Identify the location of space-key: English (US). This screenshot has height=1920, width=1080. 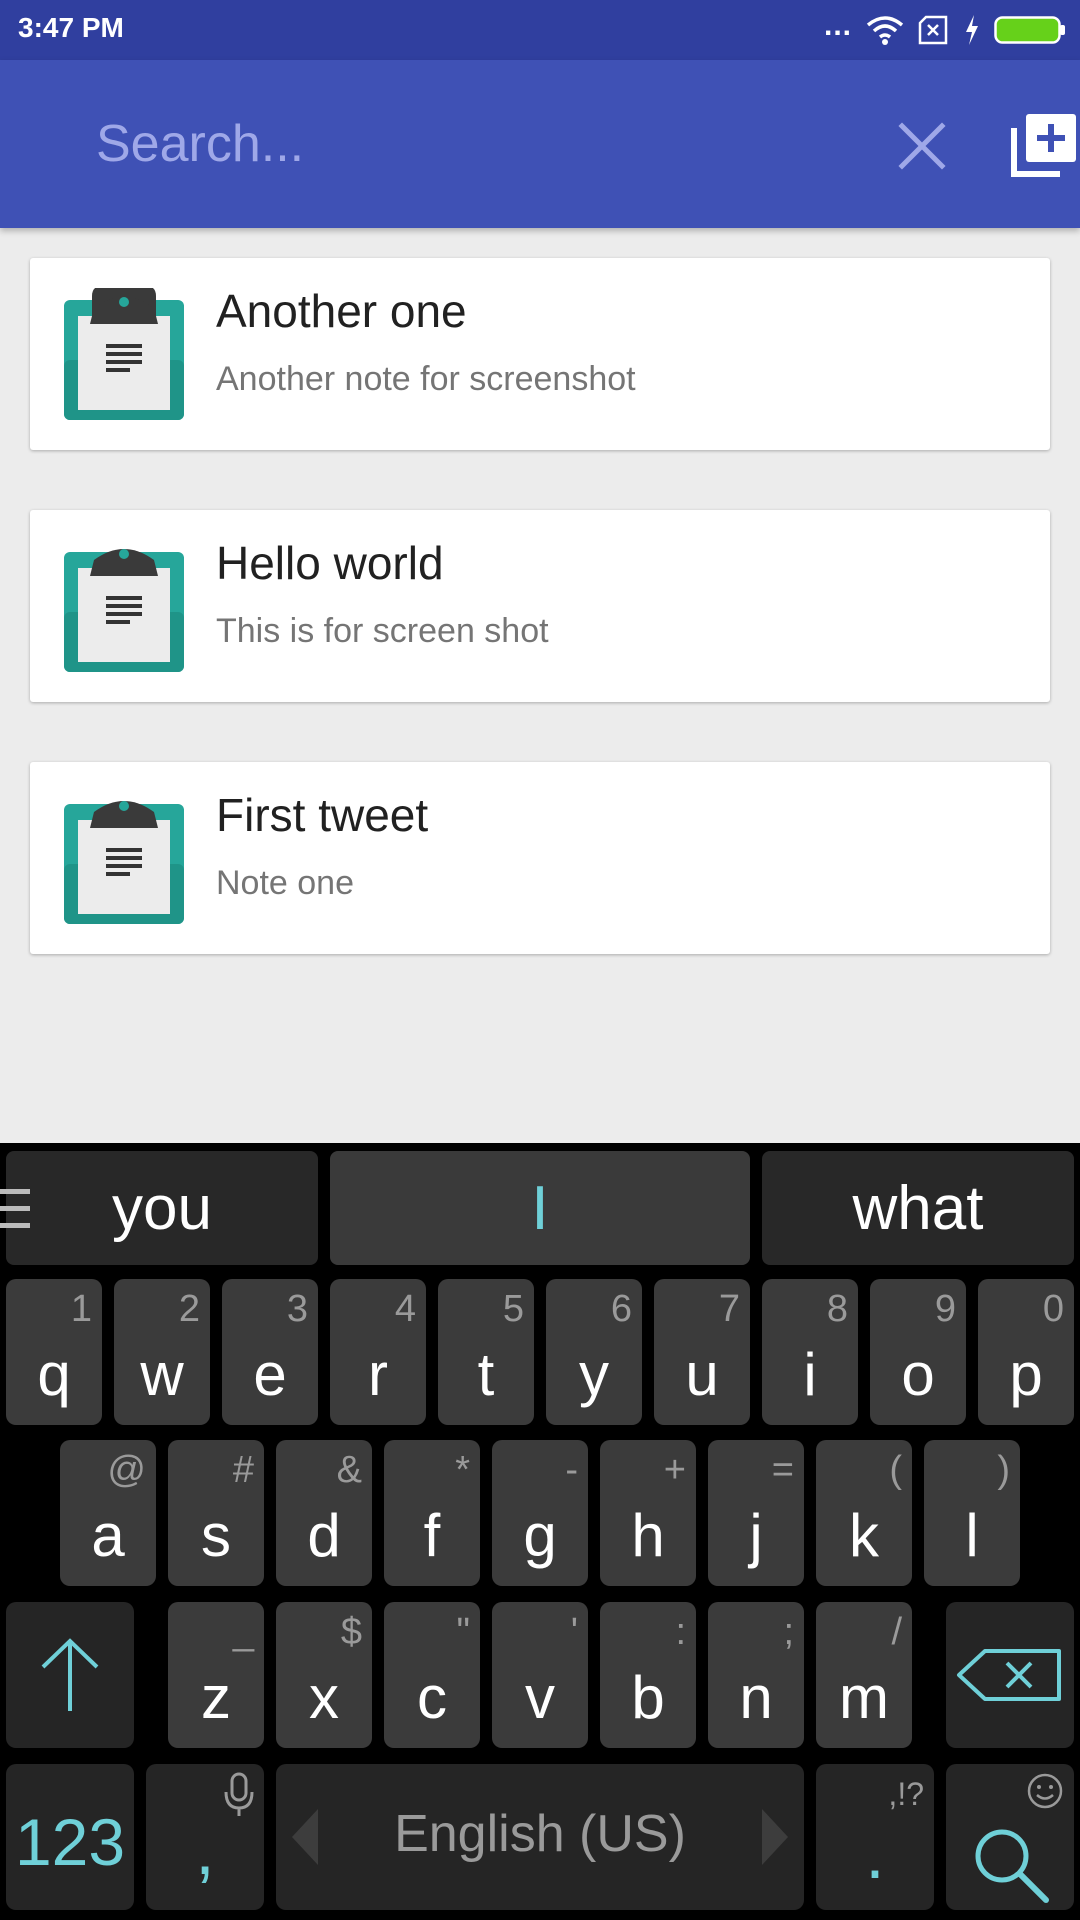
(540, 1837).